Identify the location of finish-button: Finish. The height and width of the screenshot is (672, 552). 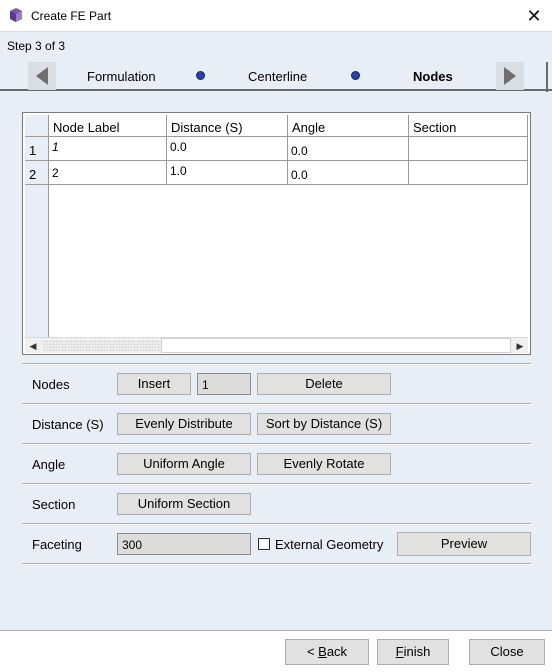
(413, 652).